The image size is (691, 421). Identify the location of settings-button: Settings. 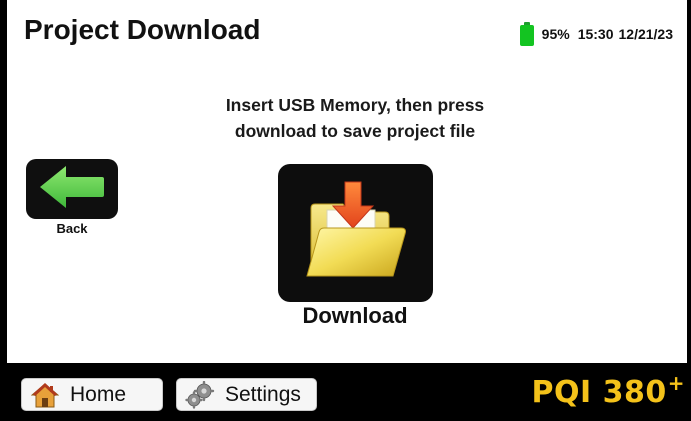
(246, 394).